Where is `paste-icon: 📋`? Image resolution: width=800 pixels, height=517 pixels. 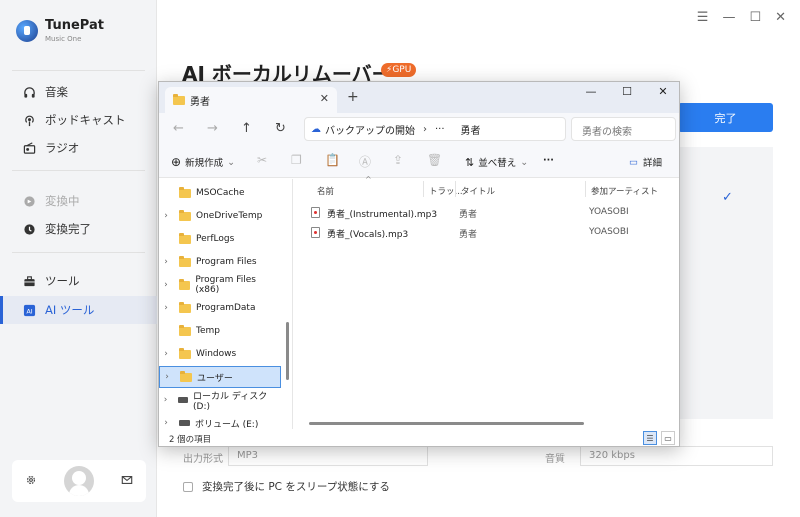
paste-icon: 📋 is located at coordinates (332, 160).